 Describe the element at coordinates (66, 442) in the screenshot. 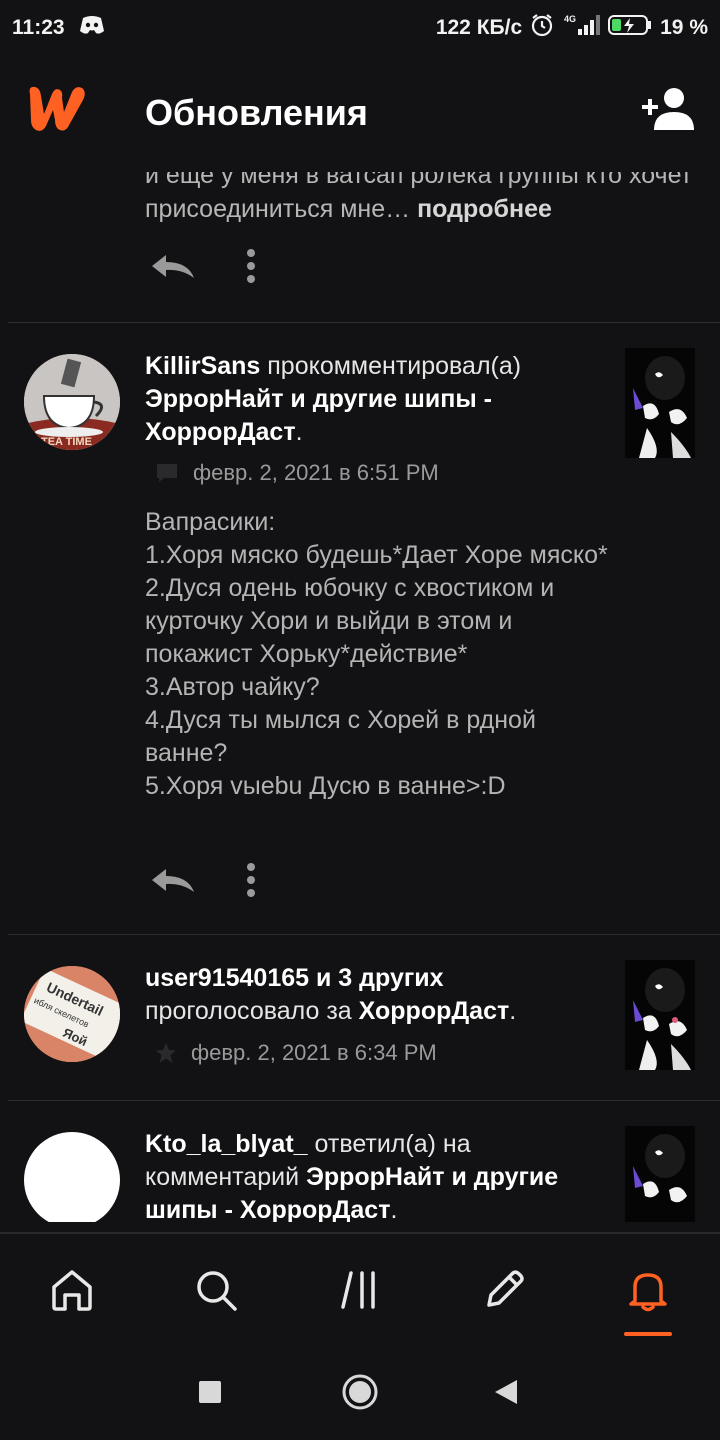

I see `svg-text: TEA TIME` at that location.